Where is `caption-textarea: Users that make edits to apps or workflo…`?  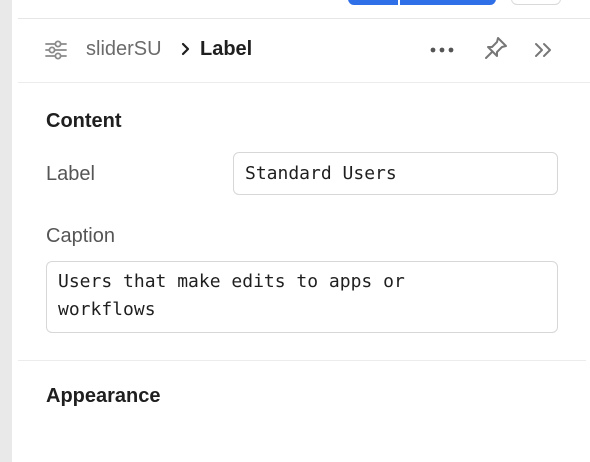 caption-textarea: Users that make edits to apps or workflo… is located at coordinates (302, 297).